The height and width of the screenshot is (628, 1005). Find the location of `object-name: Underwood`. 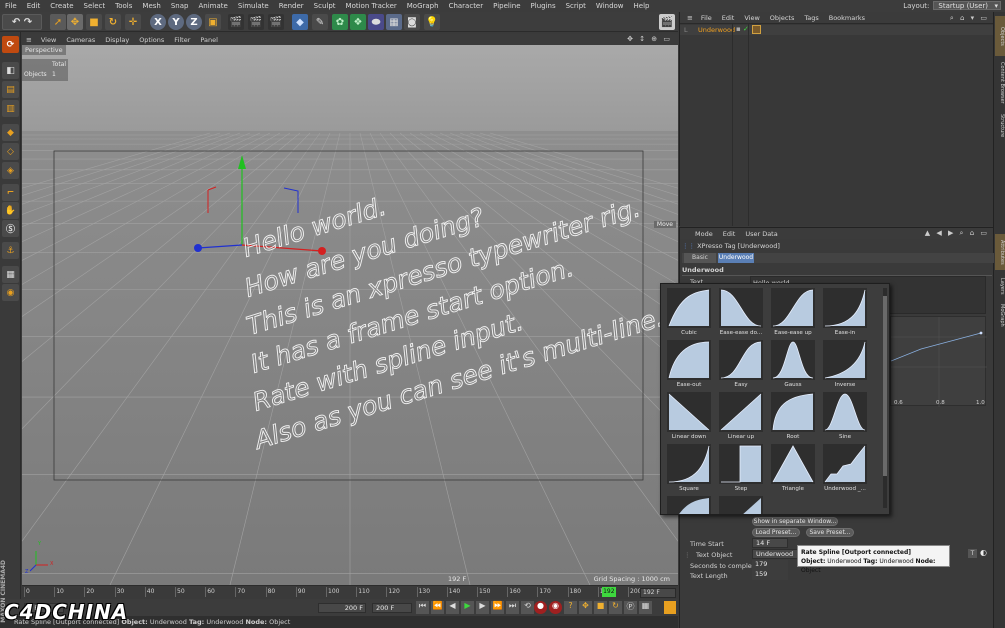

object-name: Underwood is located at coordinates (716, 30).